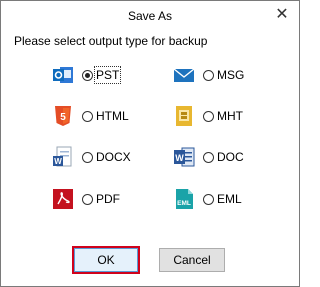 The image size is (320, 287). Describe the element at coordinates (230, 116) in the screenshot. I see `label-mht: MHT` at that location.